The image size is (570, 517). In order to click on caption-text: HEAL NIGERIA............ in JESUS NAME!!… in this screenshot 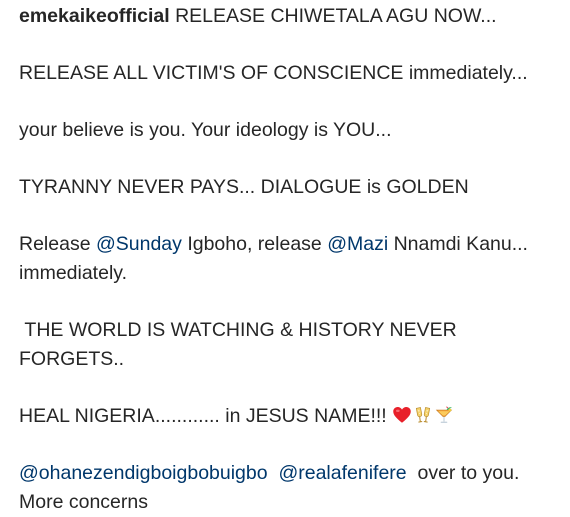, I will do `click(206, 416)`.